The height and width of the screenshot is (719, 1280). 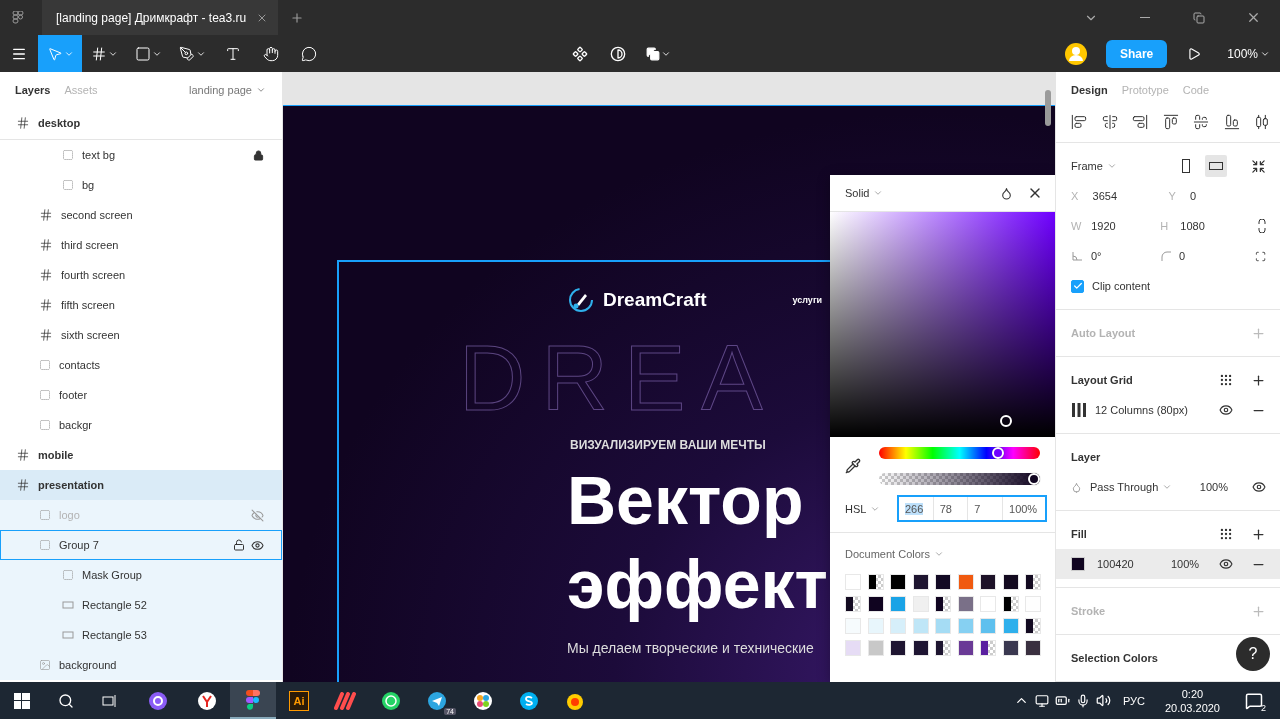 I want to click on microphone-icon, so click(x=1082, y=700).